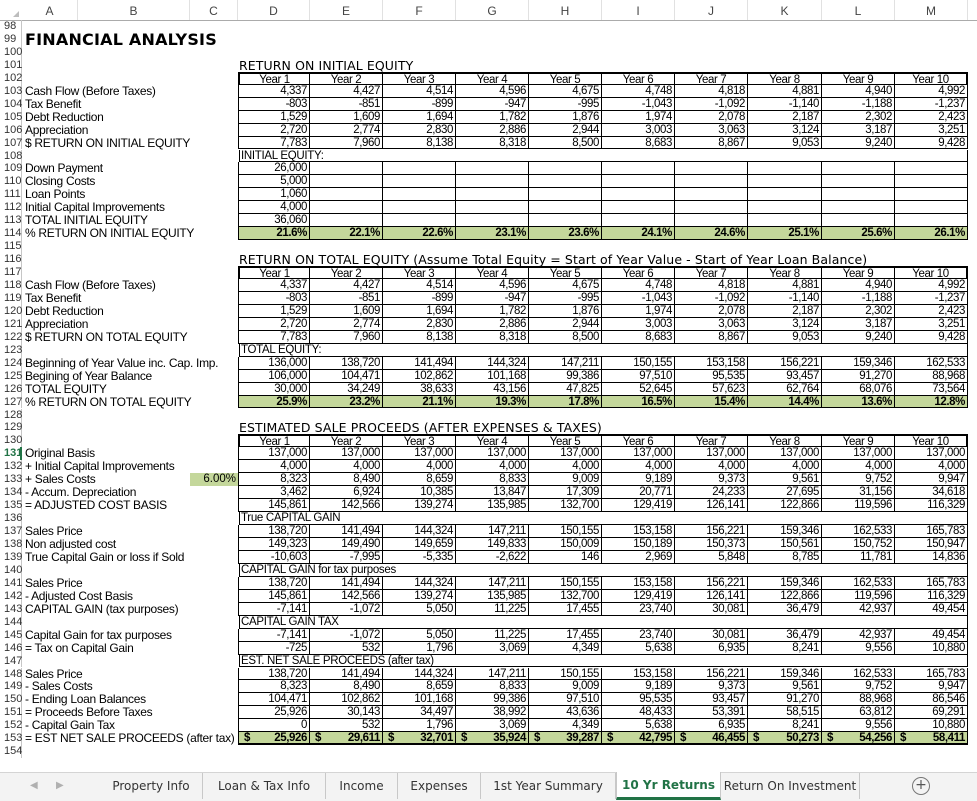 This screenshot has width=977, height=801. I want to click on column-header-m: M, so click(931, 10).